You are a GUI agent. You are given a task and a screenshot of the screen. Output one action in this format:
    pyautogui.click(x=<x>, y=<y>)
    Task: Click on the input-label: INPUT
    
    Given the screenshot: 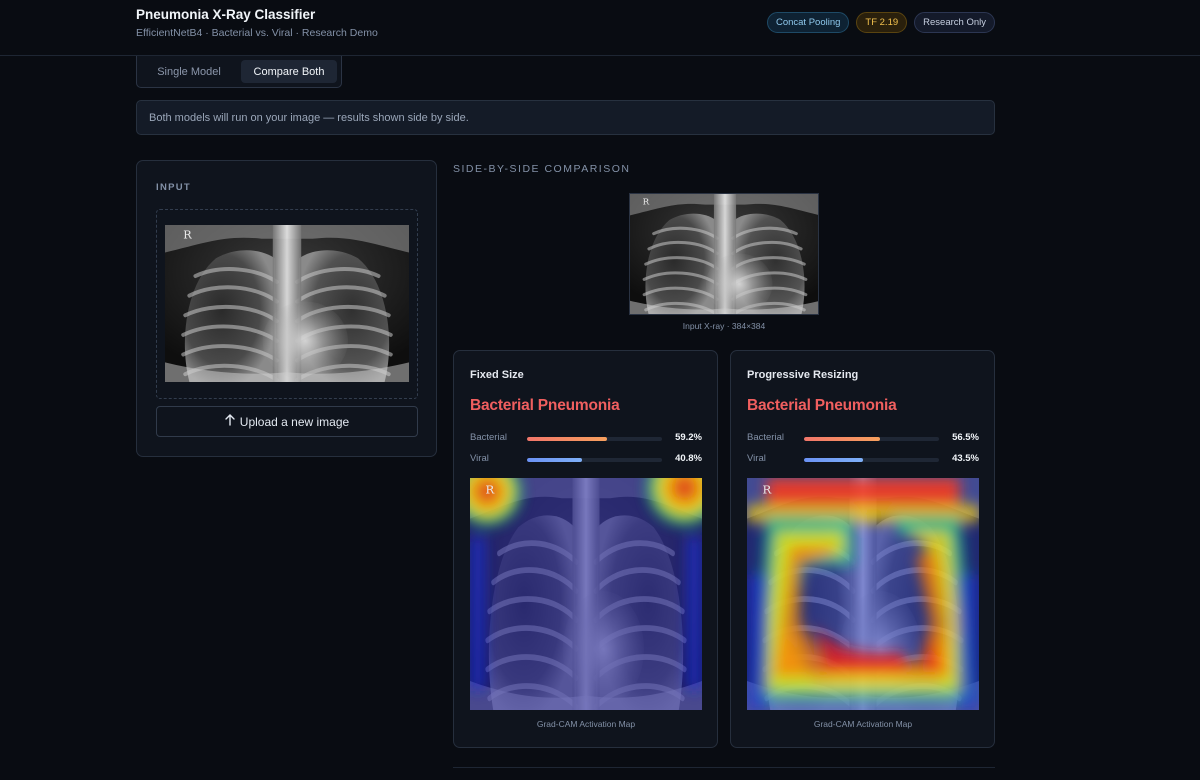 What is the action you would take?
    pyautogui.click(x=173, y=187)
    